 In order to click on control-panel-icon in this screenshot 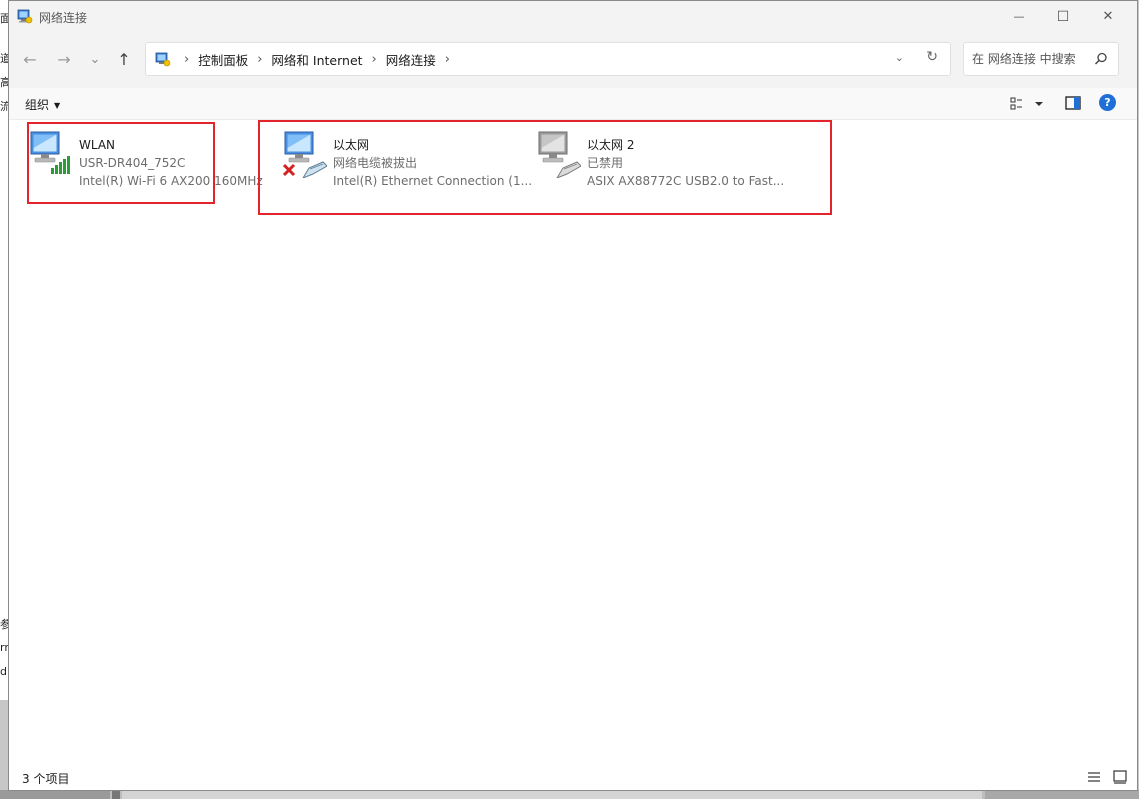, I will do `click(163, 59)`.